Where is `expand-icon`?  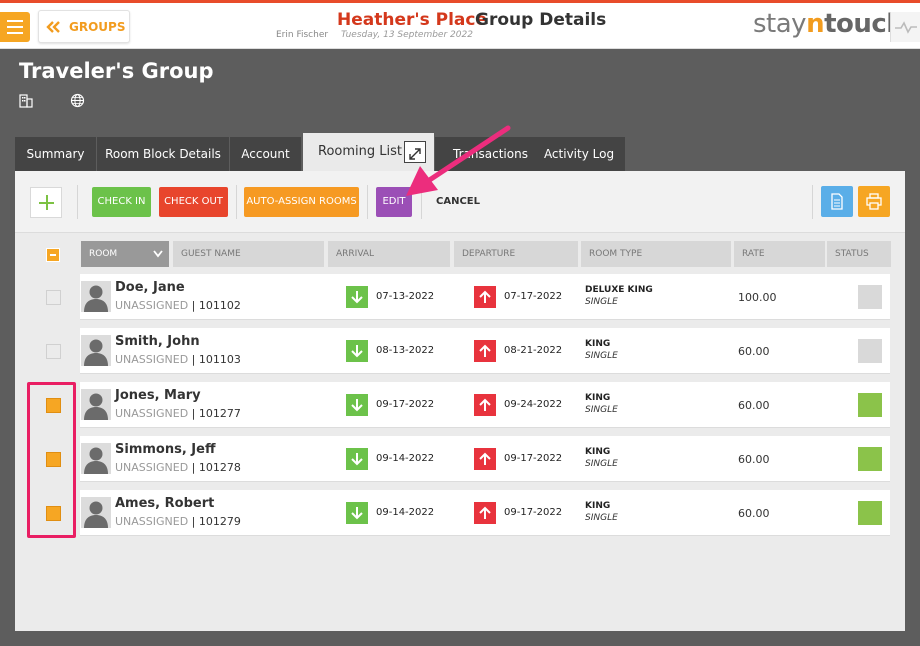 expand-icon is located at coordinates (415, 154).